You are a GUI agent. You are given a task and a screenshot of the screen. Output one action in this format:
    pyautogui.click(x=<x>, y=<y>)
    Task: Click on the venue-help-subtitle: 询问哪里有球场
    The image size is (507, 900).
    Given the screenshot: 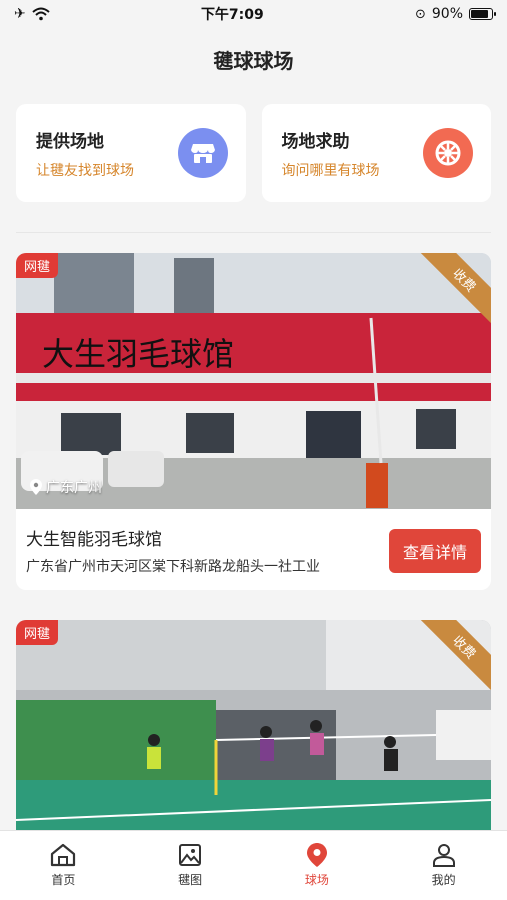 What is the action you would take?
    pyautogui.click(x=330, y=170)
    